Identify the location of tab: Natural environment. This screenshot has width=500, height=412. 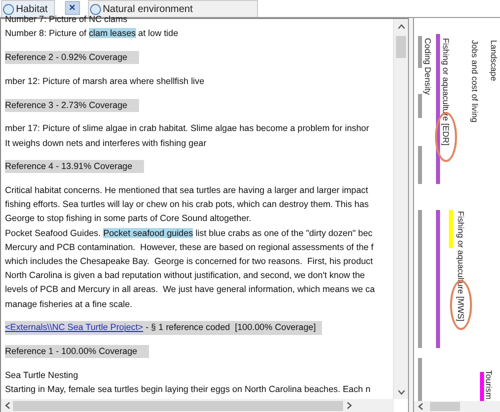
(173, 8).